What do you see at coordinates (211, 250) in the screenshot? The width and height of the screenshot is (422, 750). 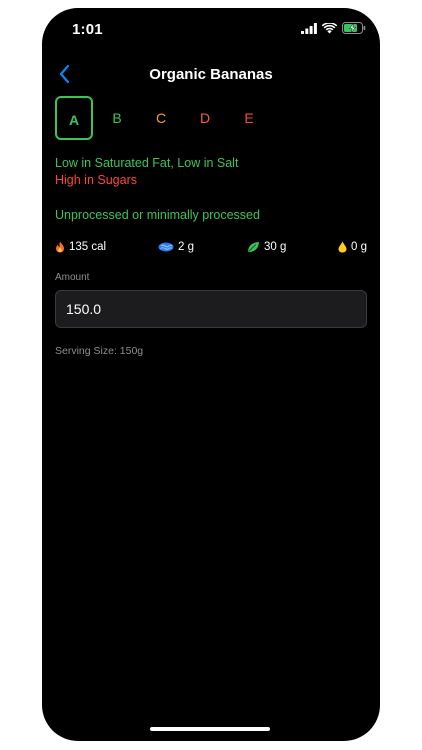 I see `macros-row: 135 cal 2 g 30 g 0 g` at bounding box center [211, 250].